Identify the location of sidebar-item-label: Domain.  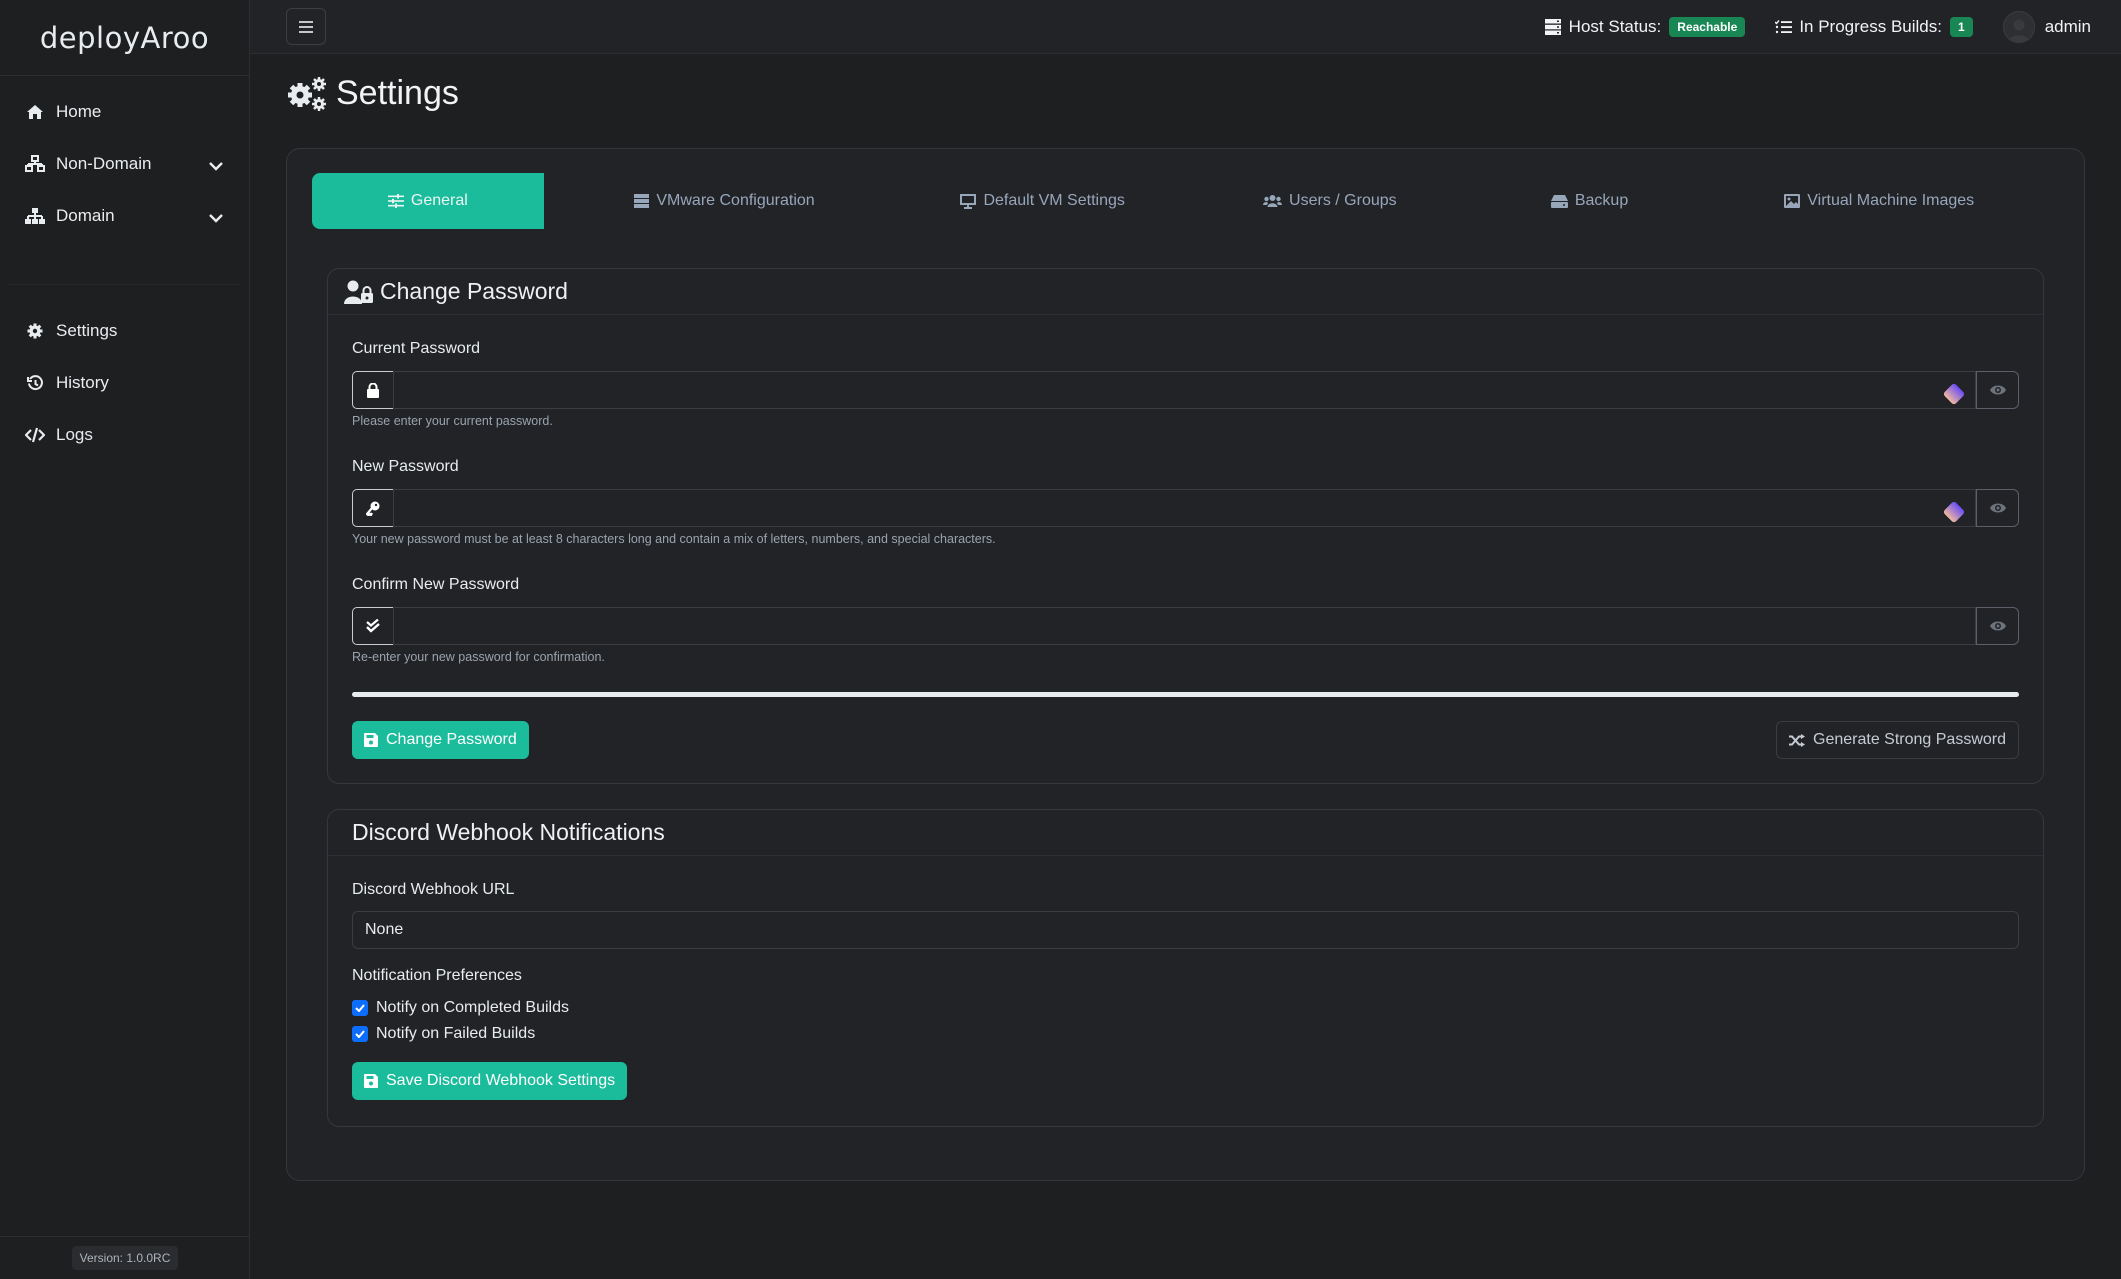
(85, 215).